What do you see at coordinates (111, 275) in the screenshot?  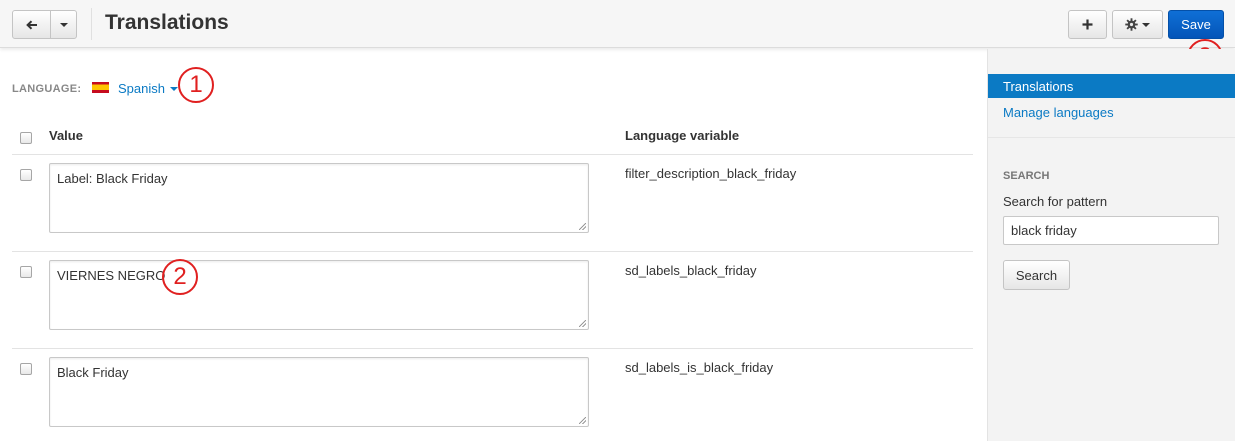 I see `field-text: VIERNES NEGRO` at bounding box center [111, 275].